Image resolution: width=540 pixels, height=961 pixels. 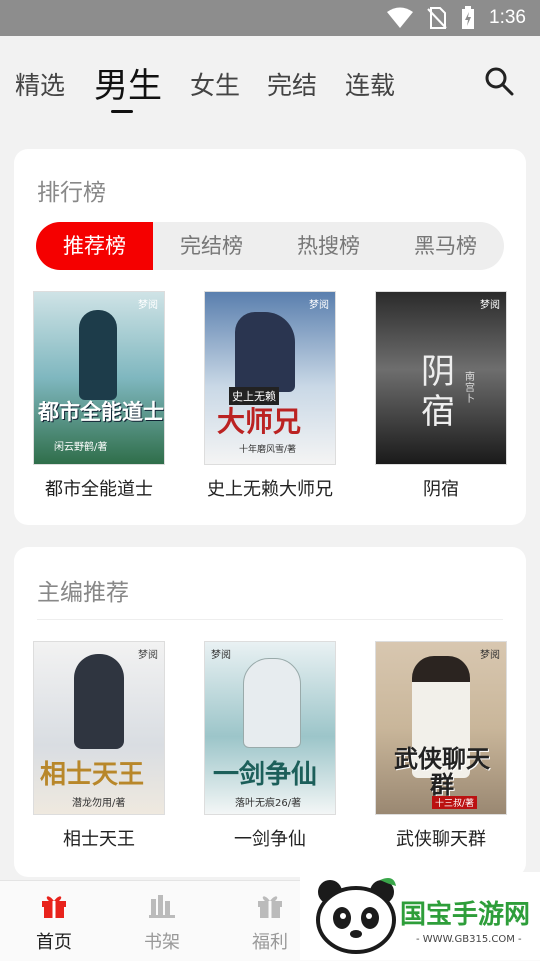 What do you see at coordinates (265, 775) in the screenshot?
I see `cover-title: 一剑争仙` at bounding box center [265, 775].